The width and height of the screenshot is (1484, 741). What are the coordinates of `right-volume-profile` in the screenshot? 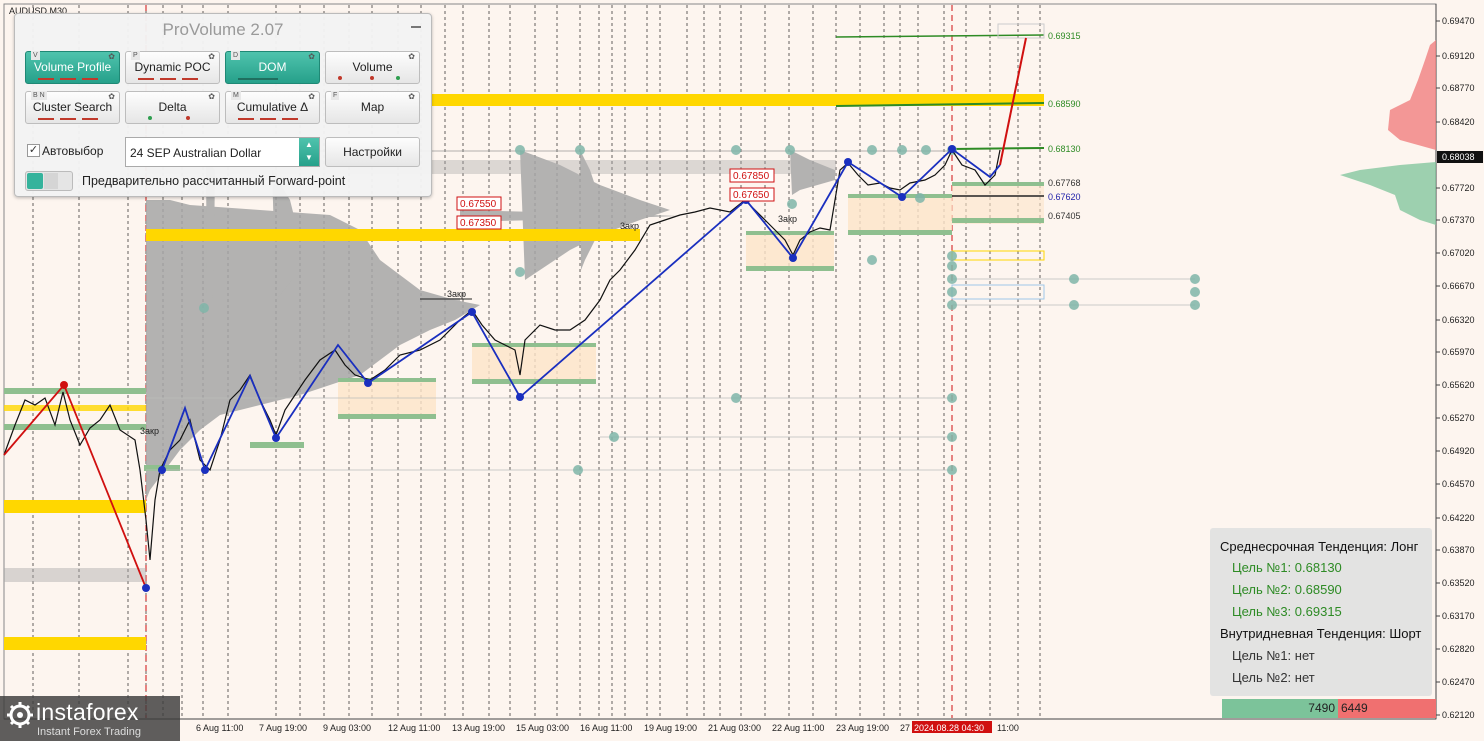 It's located at (1388, 132).